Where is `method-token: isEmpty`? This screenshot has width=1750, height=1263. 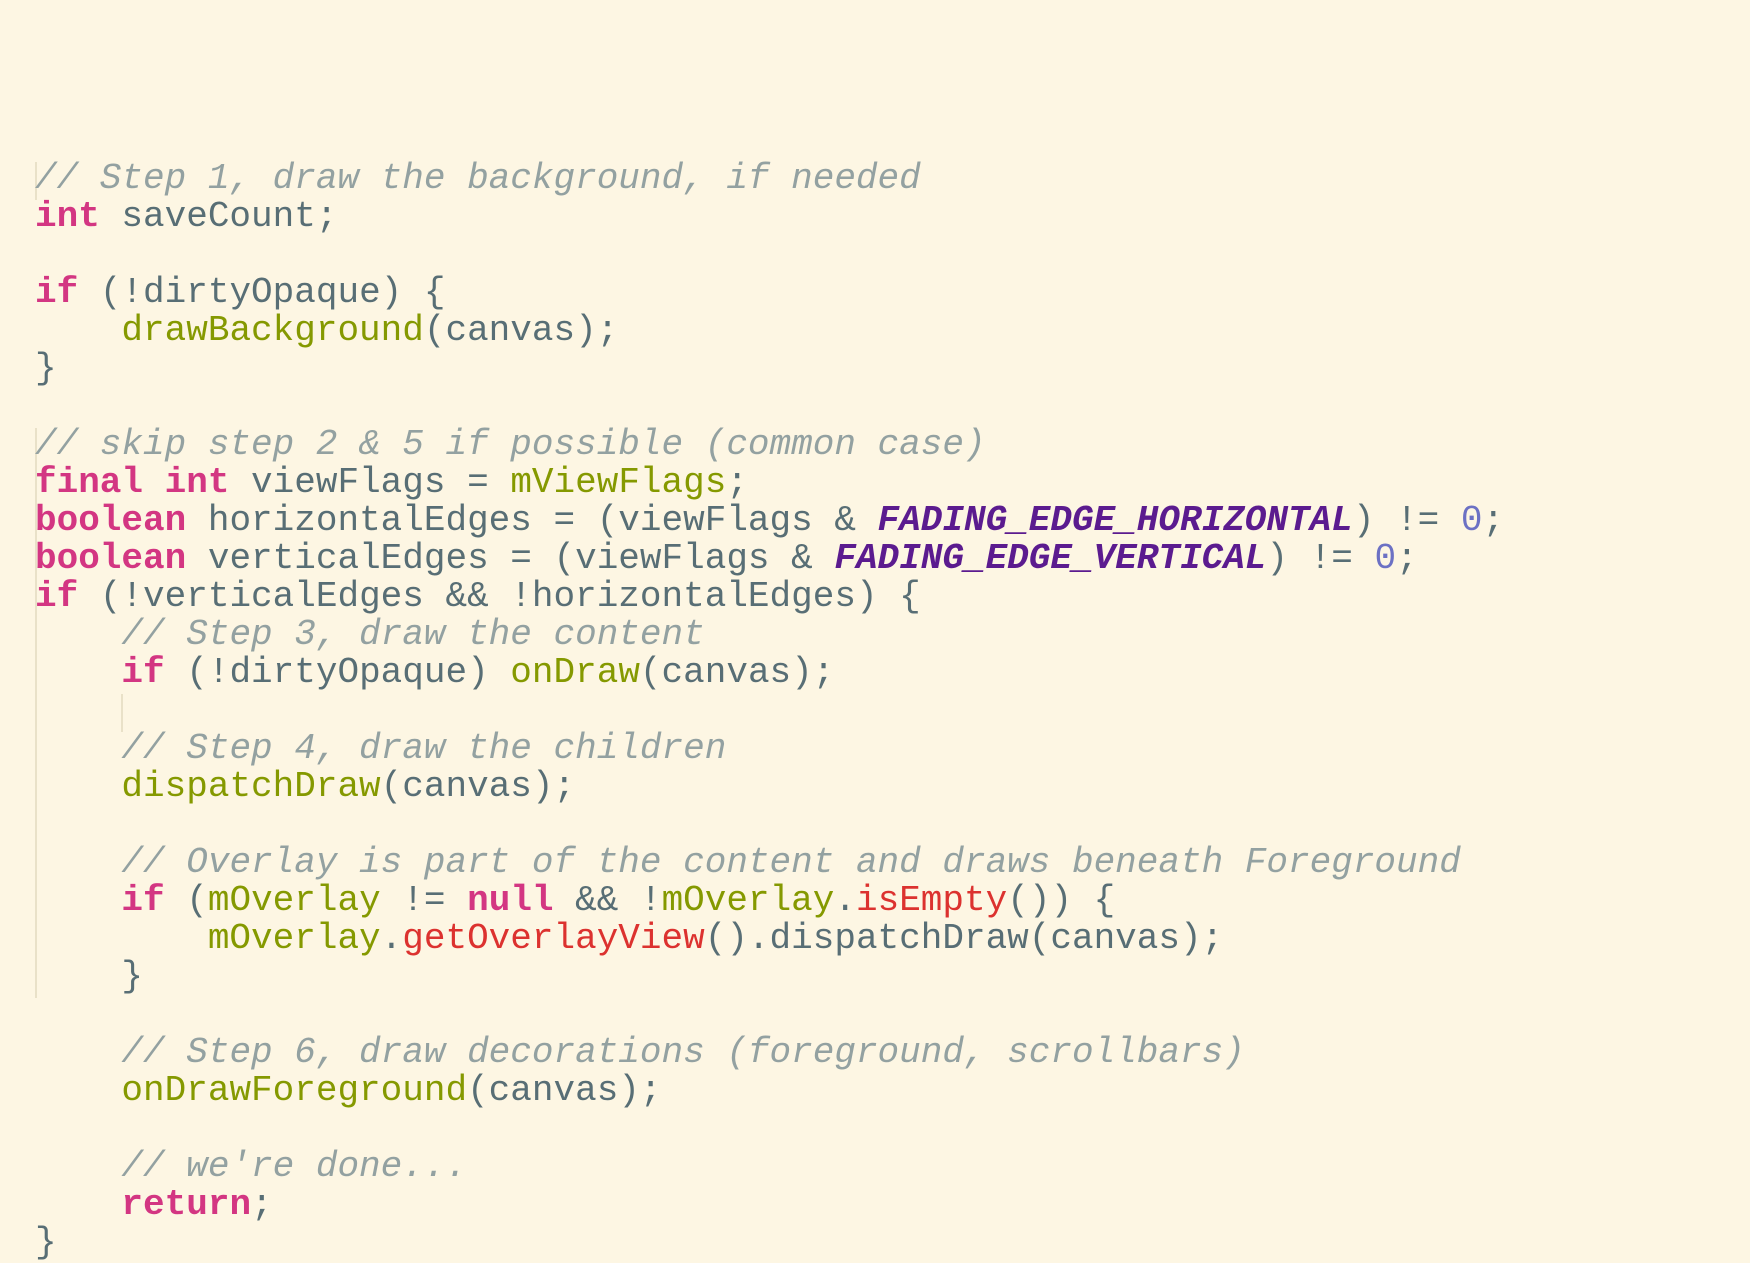 method-token: isEmpty is located at coordinates (932, 900).